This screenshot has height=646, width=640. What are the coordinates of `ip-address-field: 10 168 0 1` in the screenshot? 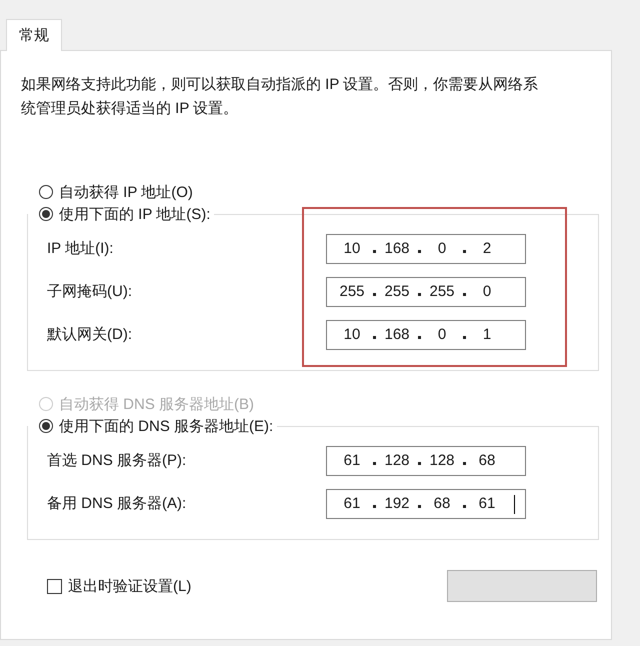 It's located at (426, 335).